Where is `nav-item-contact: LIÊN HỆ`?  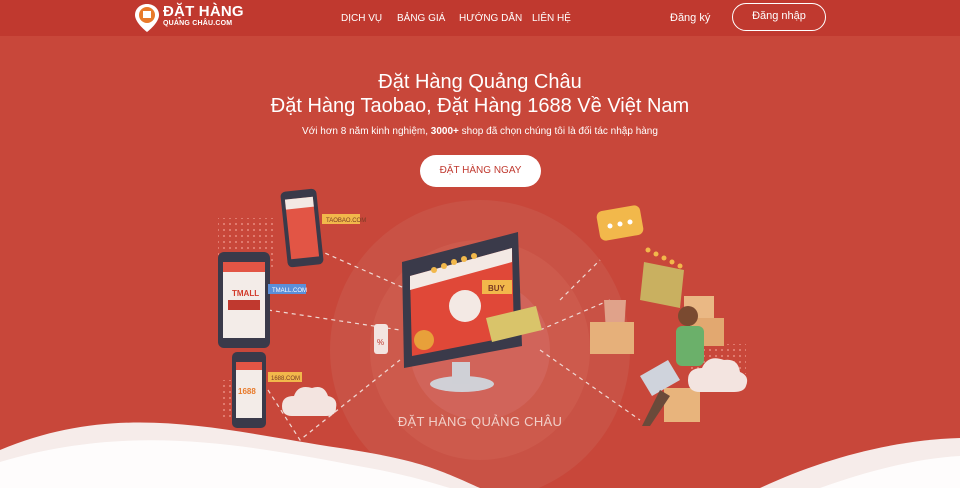
nav-item-contact: LIÊN HỆ is located at coordinates (551, 18).